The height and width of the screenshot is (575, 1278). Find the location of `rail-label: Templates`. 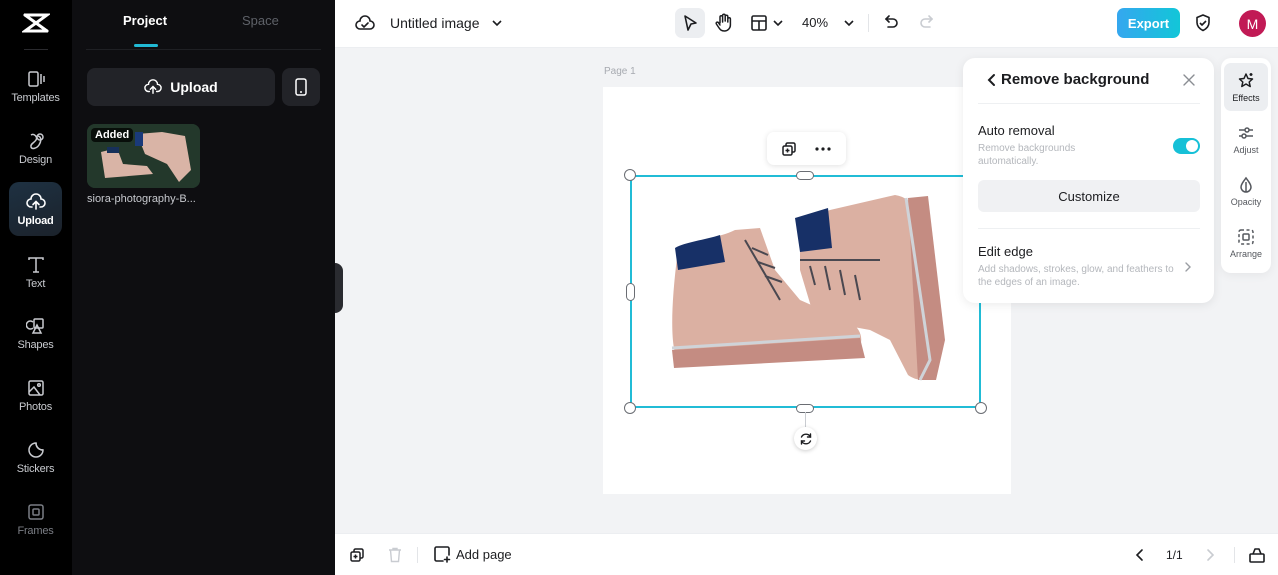

rail-label: Templates is located at coordinates (35, 97).